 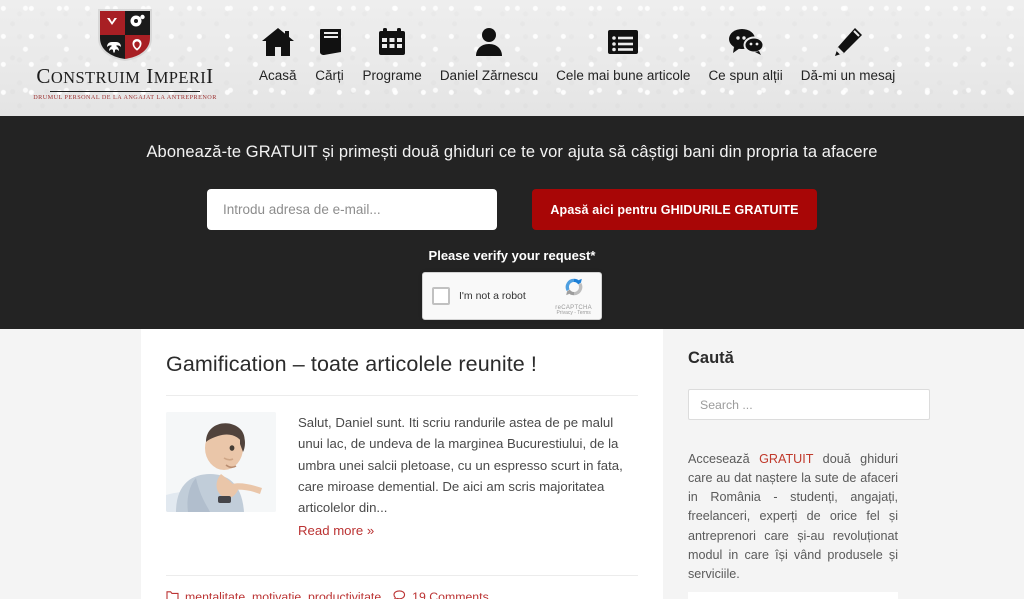 I want to click on nav-label: Acasă, so click(x=278, y=75).